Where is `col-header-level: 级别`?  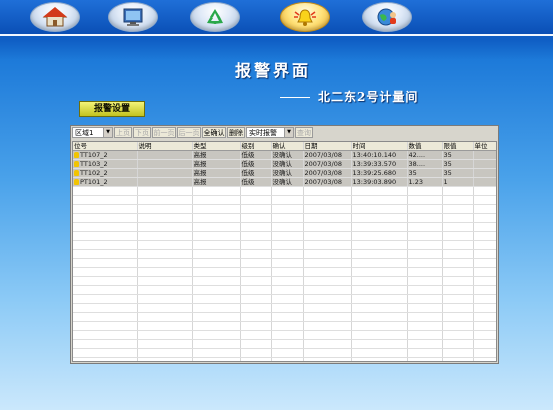
col-header-level: 级别 is located at coordinates (256, 146).